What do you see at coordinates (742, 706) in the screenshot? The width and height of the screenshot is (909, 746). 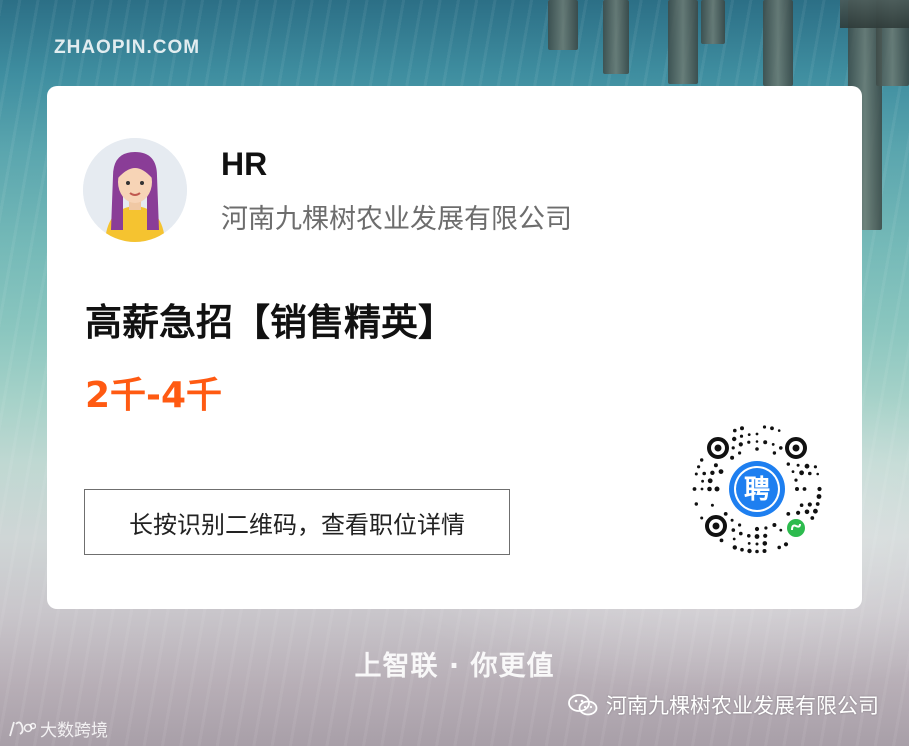 I see `account-name: 河南九棵树农业发展有限公司` at bounding box center [742, 706].